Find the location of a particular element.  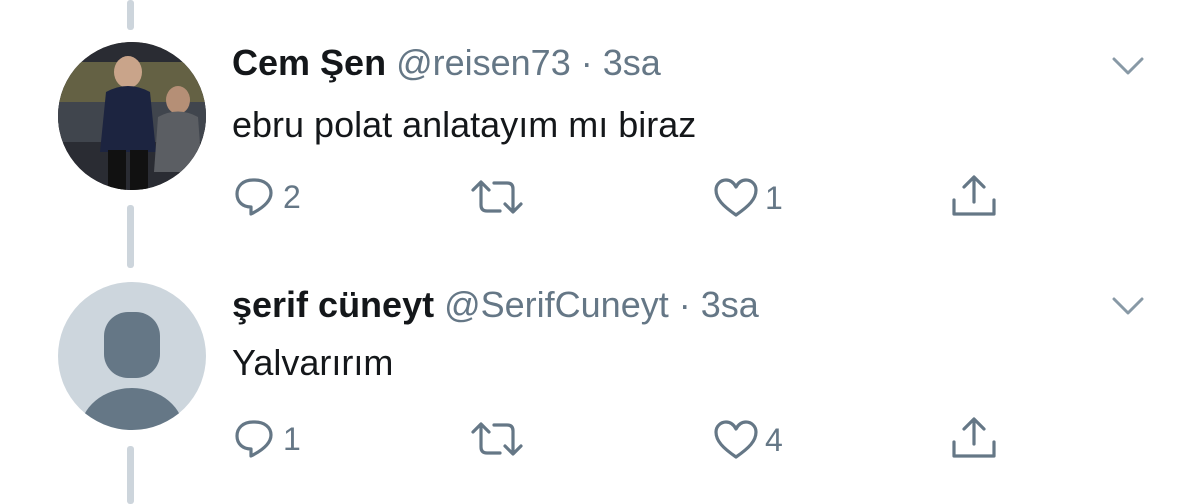

like-button: 4 is located at coordinates (748, 440).